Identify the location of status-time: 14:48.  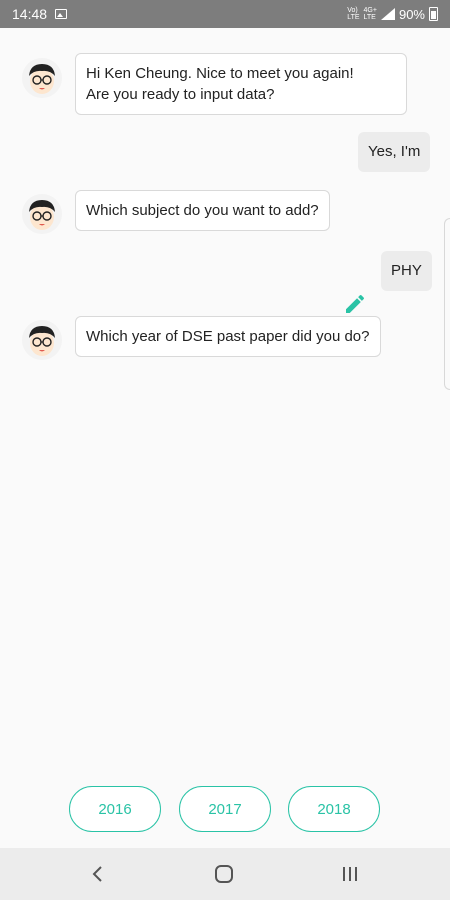
(30, 14).